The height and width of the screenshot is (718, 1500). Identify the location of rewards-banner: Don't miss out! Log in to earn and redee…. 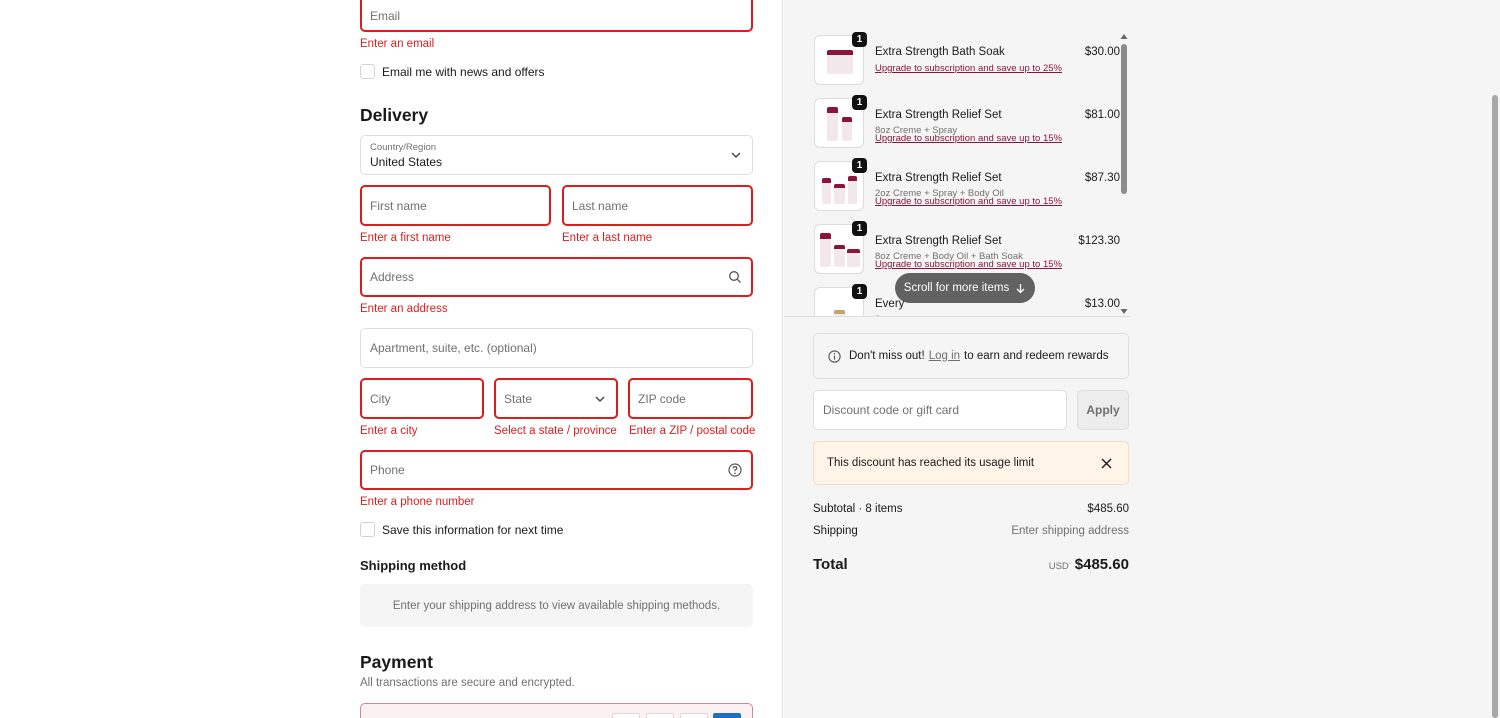
(971, 356).